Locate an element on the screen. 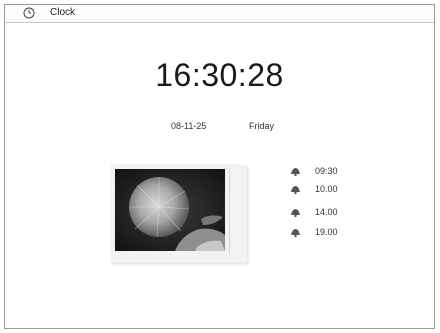 The width and height of the screenshot is (440, 333). window-title: Clock is located at coordinates (63, 12).